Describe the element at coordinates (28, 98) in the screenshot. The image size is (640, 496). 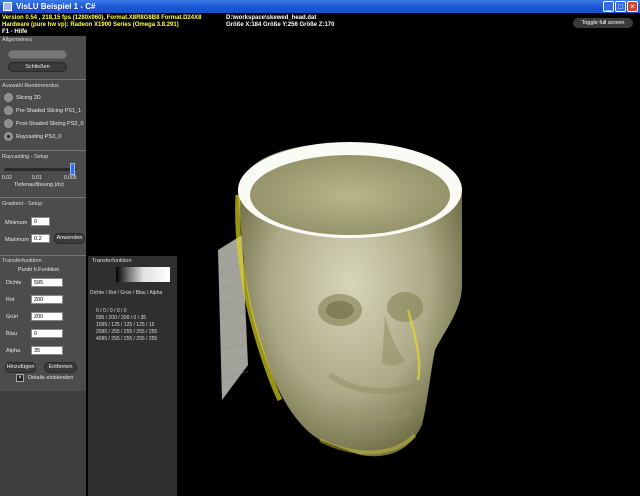
I see `radio-label-slicing-2d: Slicing 2D` at that location.